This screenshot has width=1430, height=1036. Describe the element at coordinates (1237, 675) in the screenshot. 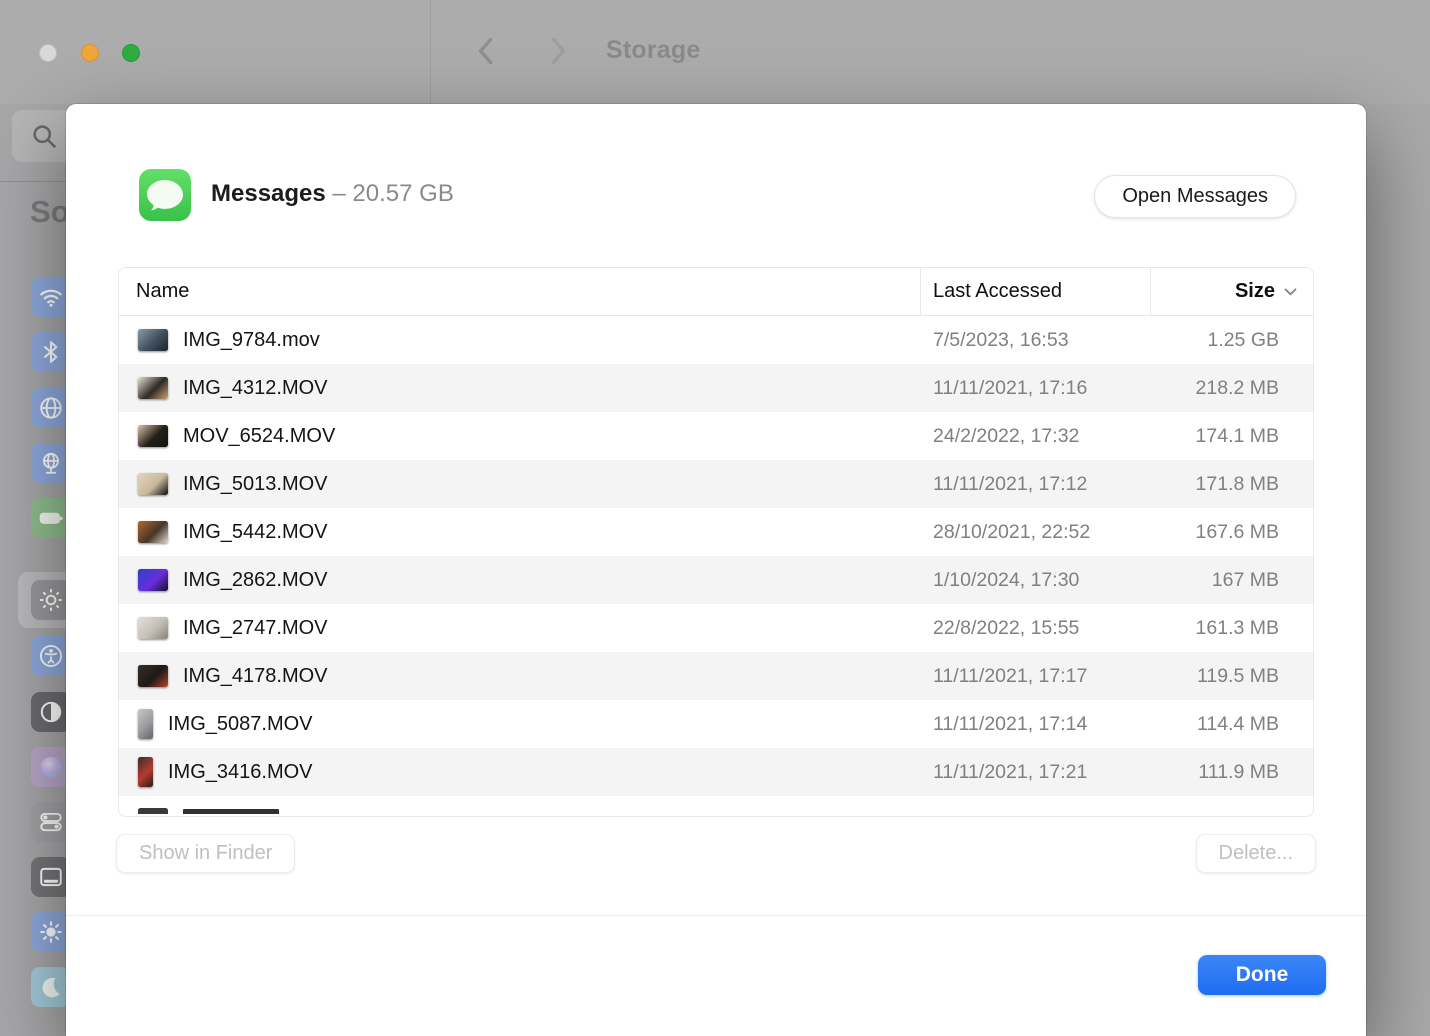

I see `file-size: 119.5 MB` at that location.